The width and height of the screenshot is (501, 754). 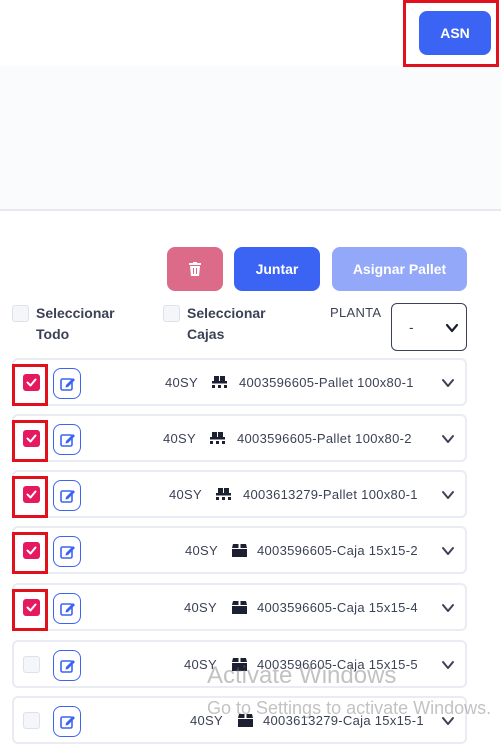 I want to click on list-item: 40SY 4003596605-Pallet 100x80-2, so click(x=239, y=438).